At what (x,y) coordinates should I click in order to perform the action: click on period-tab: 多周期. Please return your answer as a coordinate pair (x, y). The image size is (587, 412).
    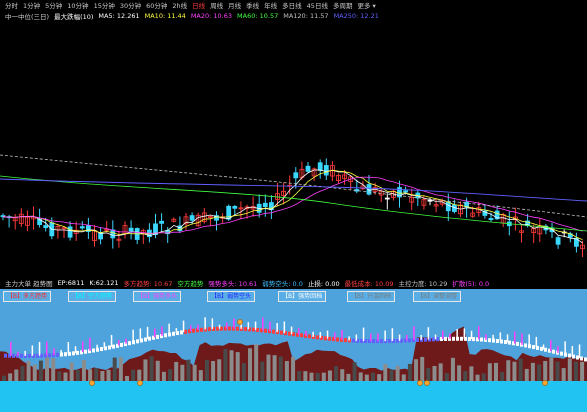
    Looking at the image, I should click on (343, 5).